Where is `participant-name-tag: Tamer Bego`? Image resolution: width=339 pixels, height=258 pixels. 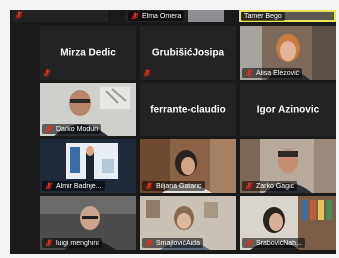
participant-name-tag: Tamer Bego is located at coordinates (263, 16).